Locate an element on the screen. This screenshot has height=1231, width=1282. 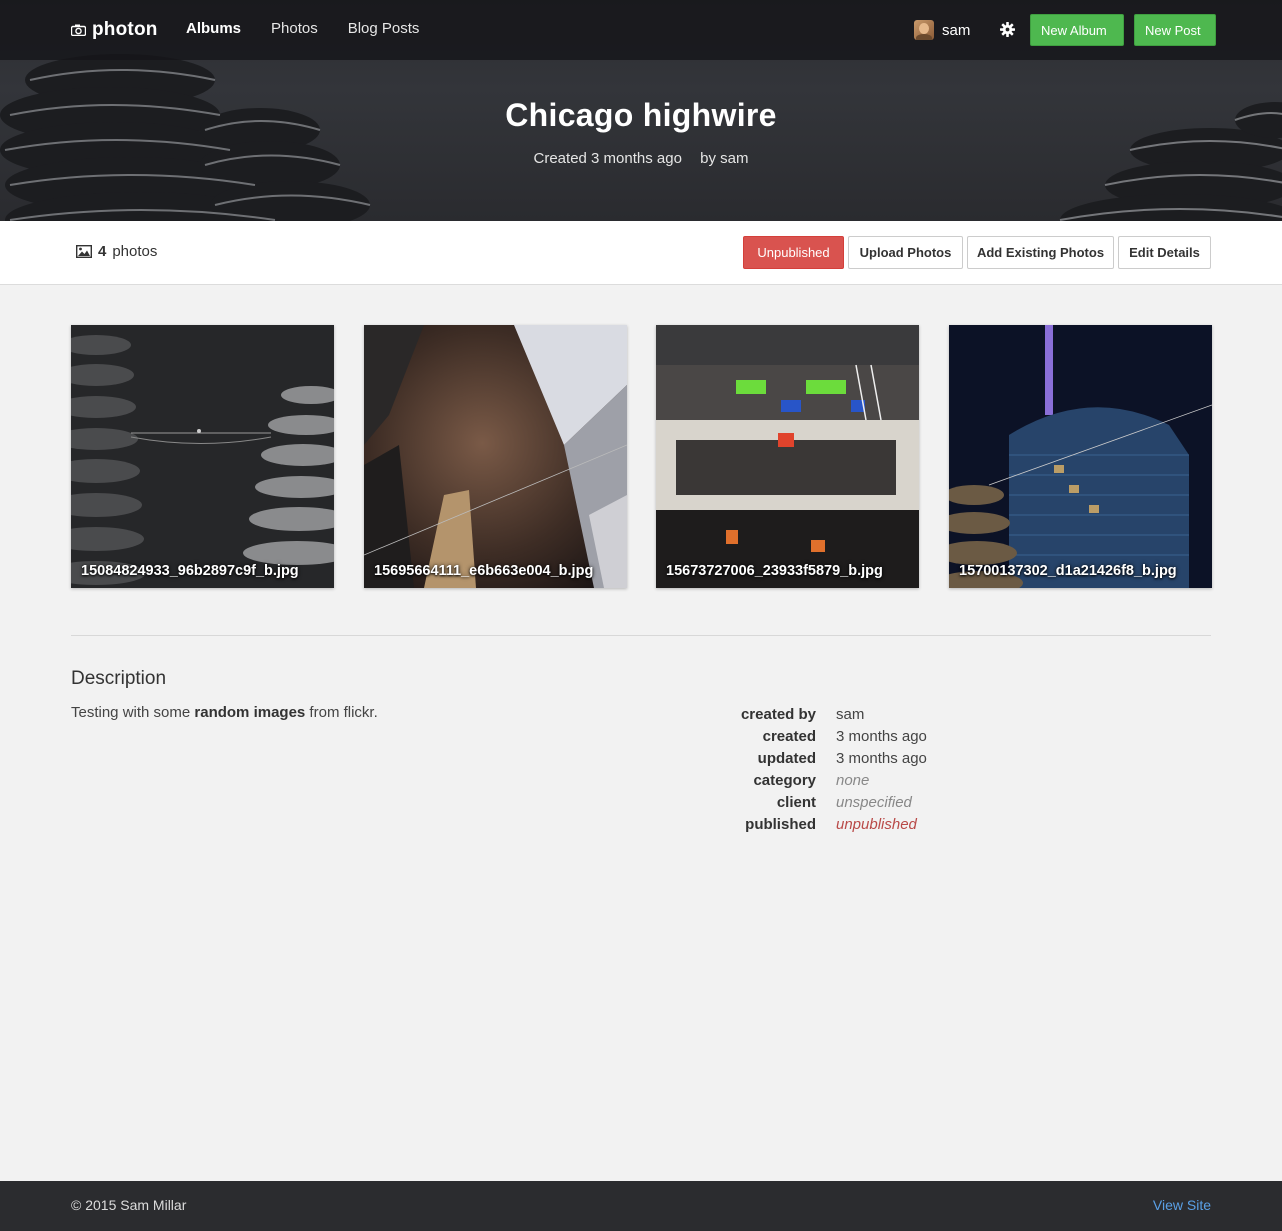
photo-count: 4 photos is located at coordinates (116, 251).